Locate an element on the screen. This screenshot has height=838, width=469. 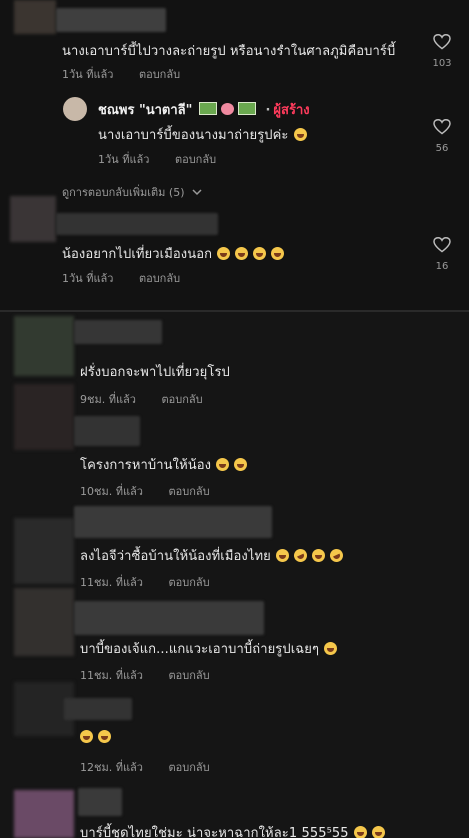
like-button: 103 is located at coordinates (442, 51).